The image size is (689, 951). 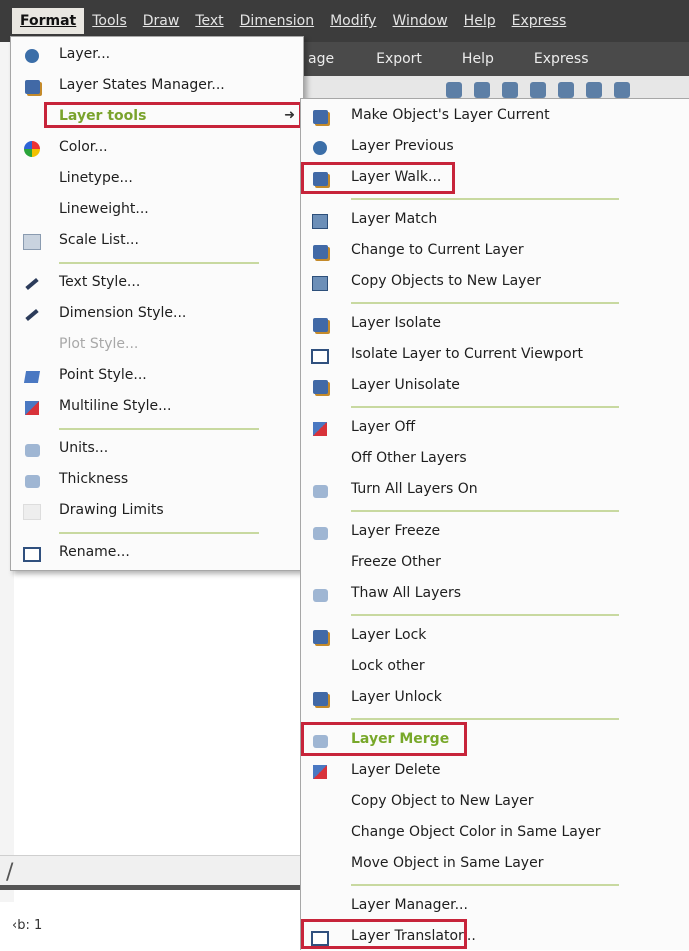 What do you see at coordinates (111, 510) in the screenshot?
I see `menu-item-label: Drawing Limits` at bounding box center [111, 510].